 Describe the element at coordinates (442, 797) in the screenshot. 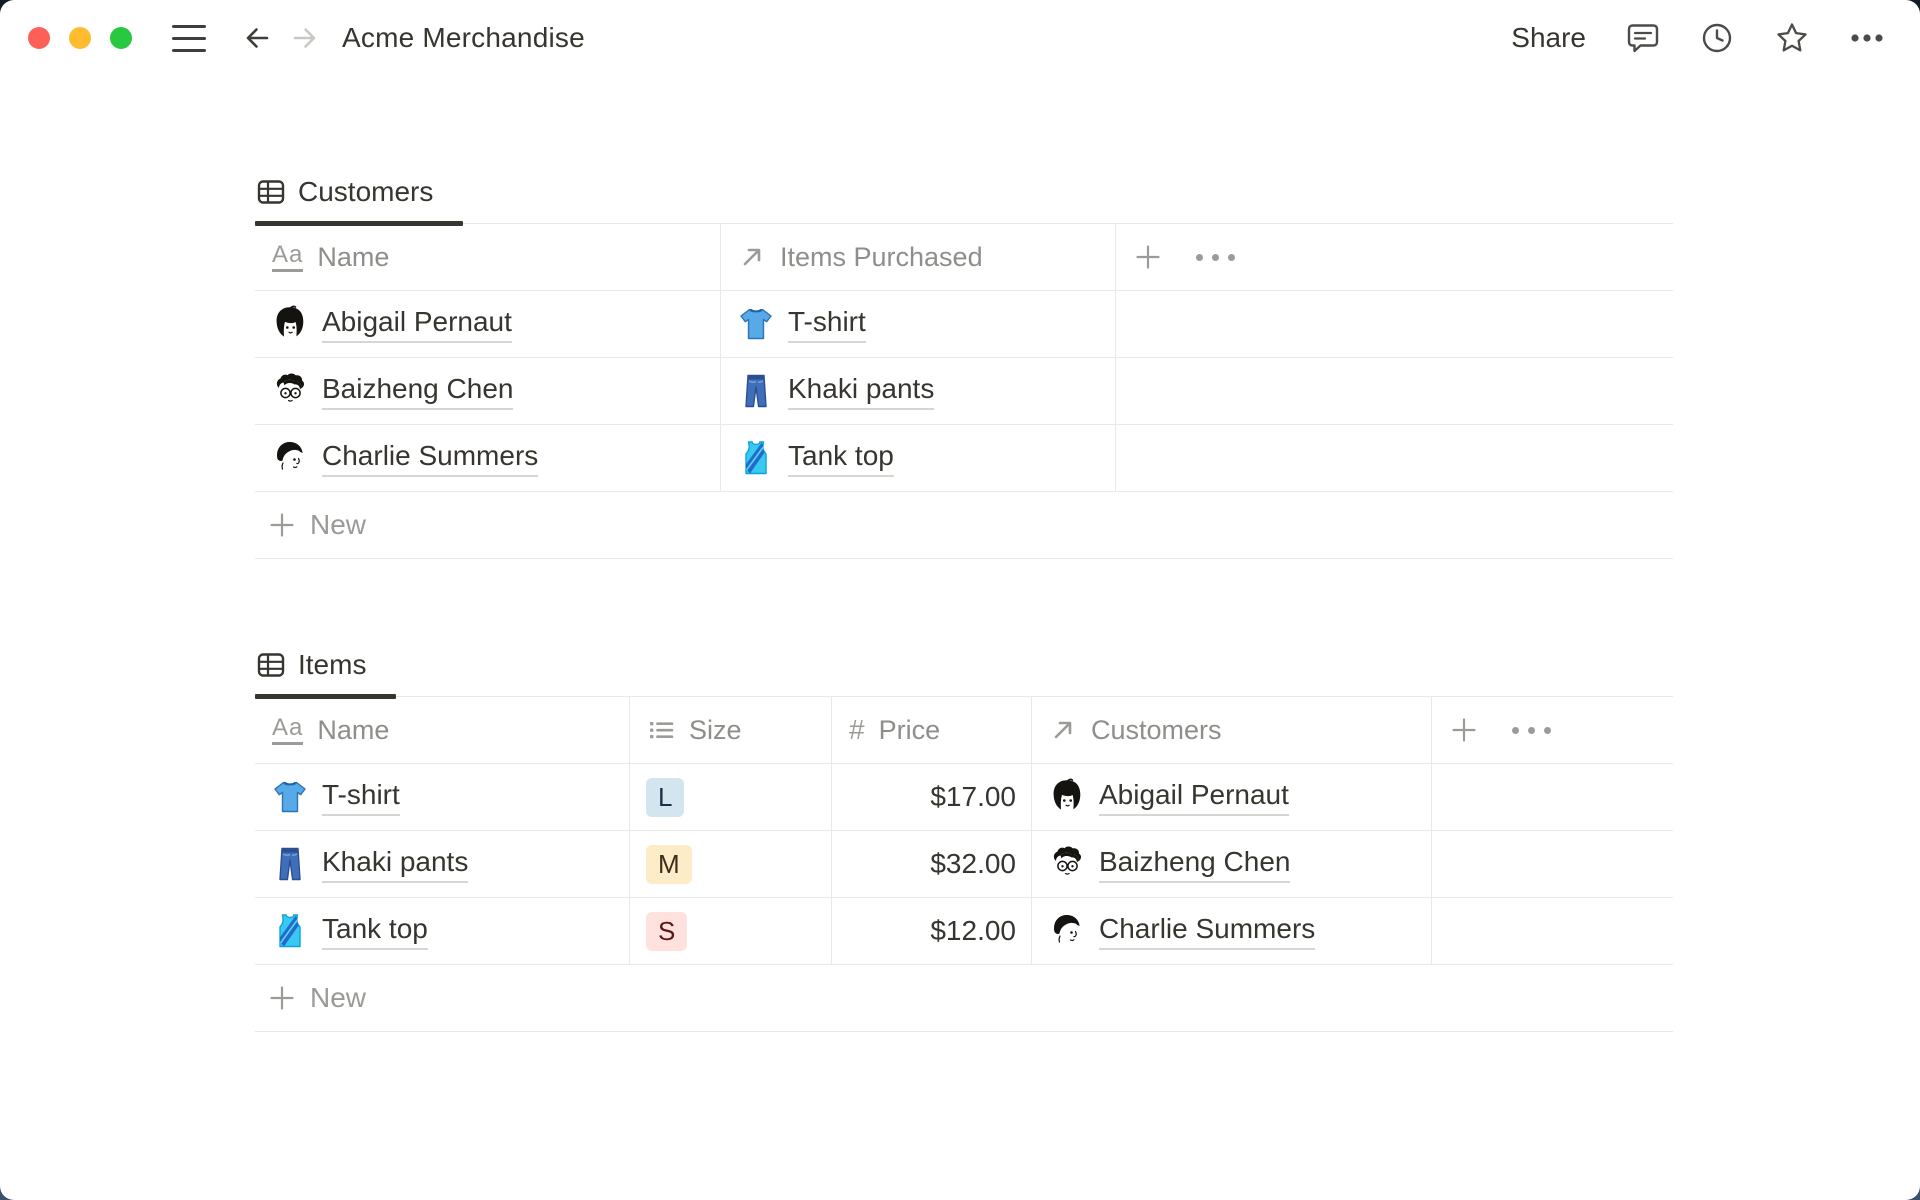

I see `cell-item-name: T-shirt` at that location.